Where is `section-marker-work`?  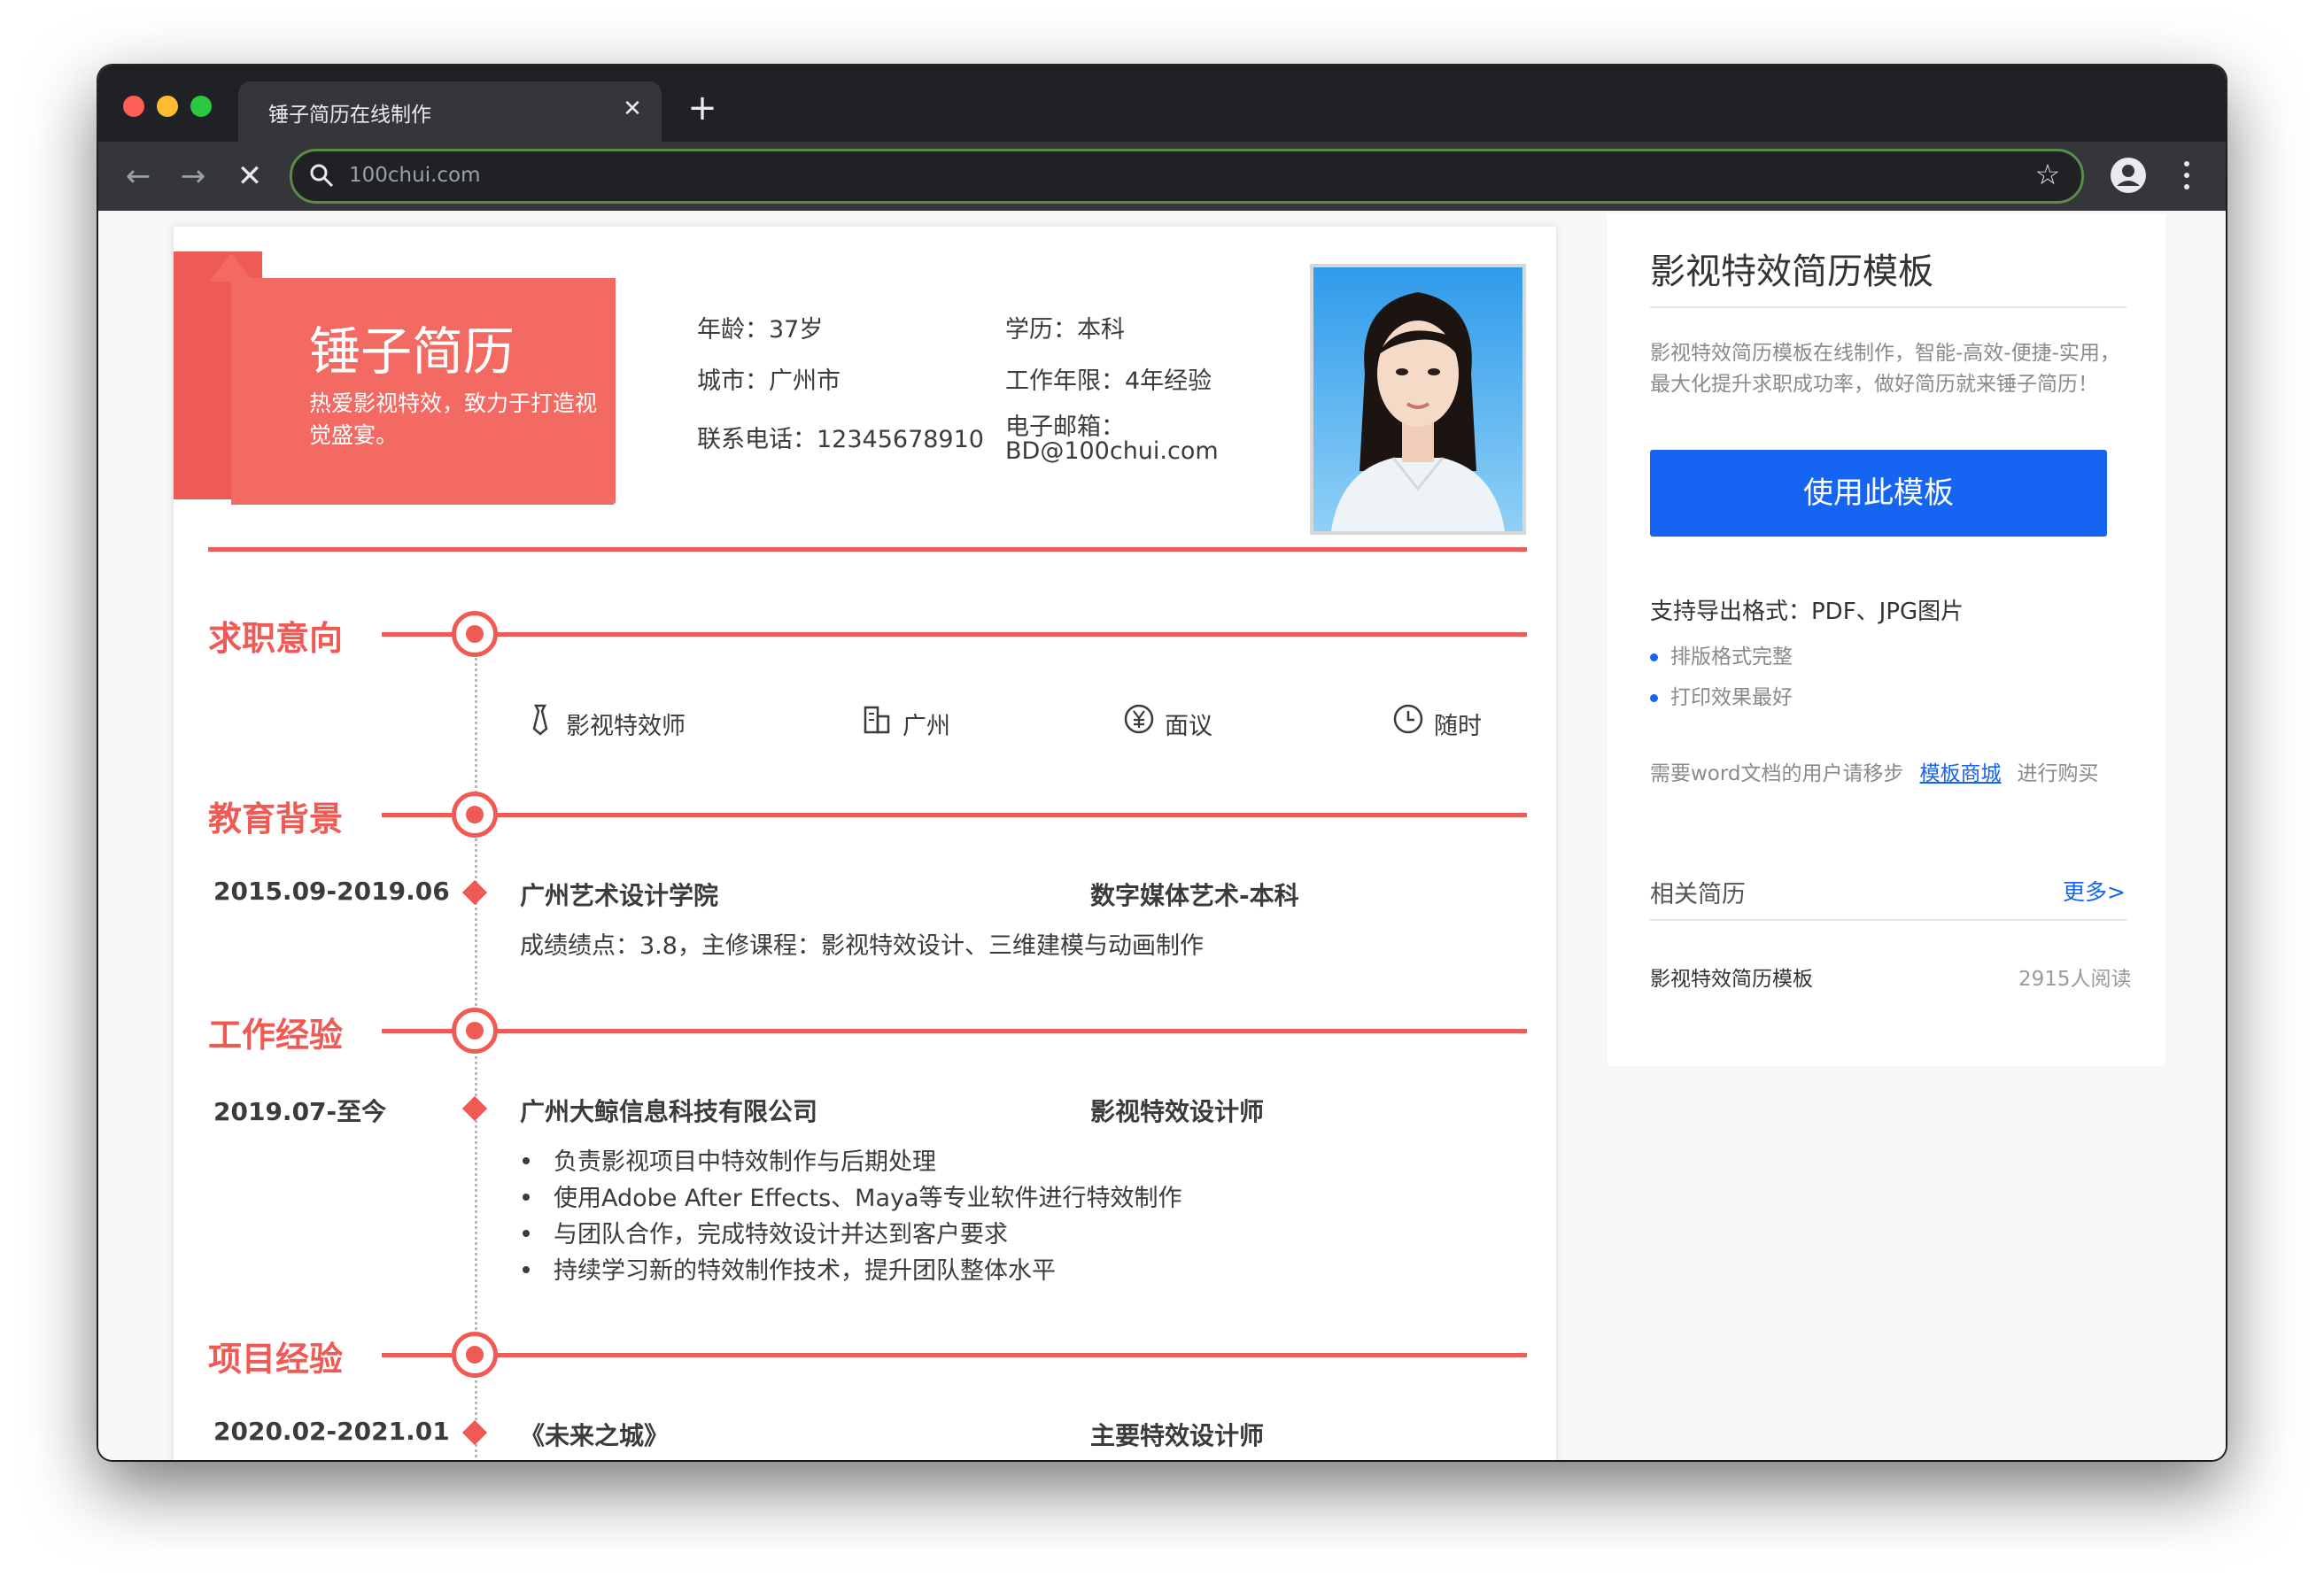 section-marker-work is located at coordinates (475, 1031).